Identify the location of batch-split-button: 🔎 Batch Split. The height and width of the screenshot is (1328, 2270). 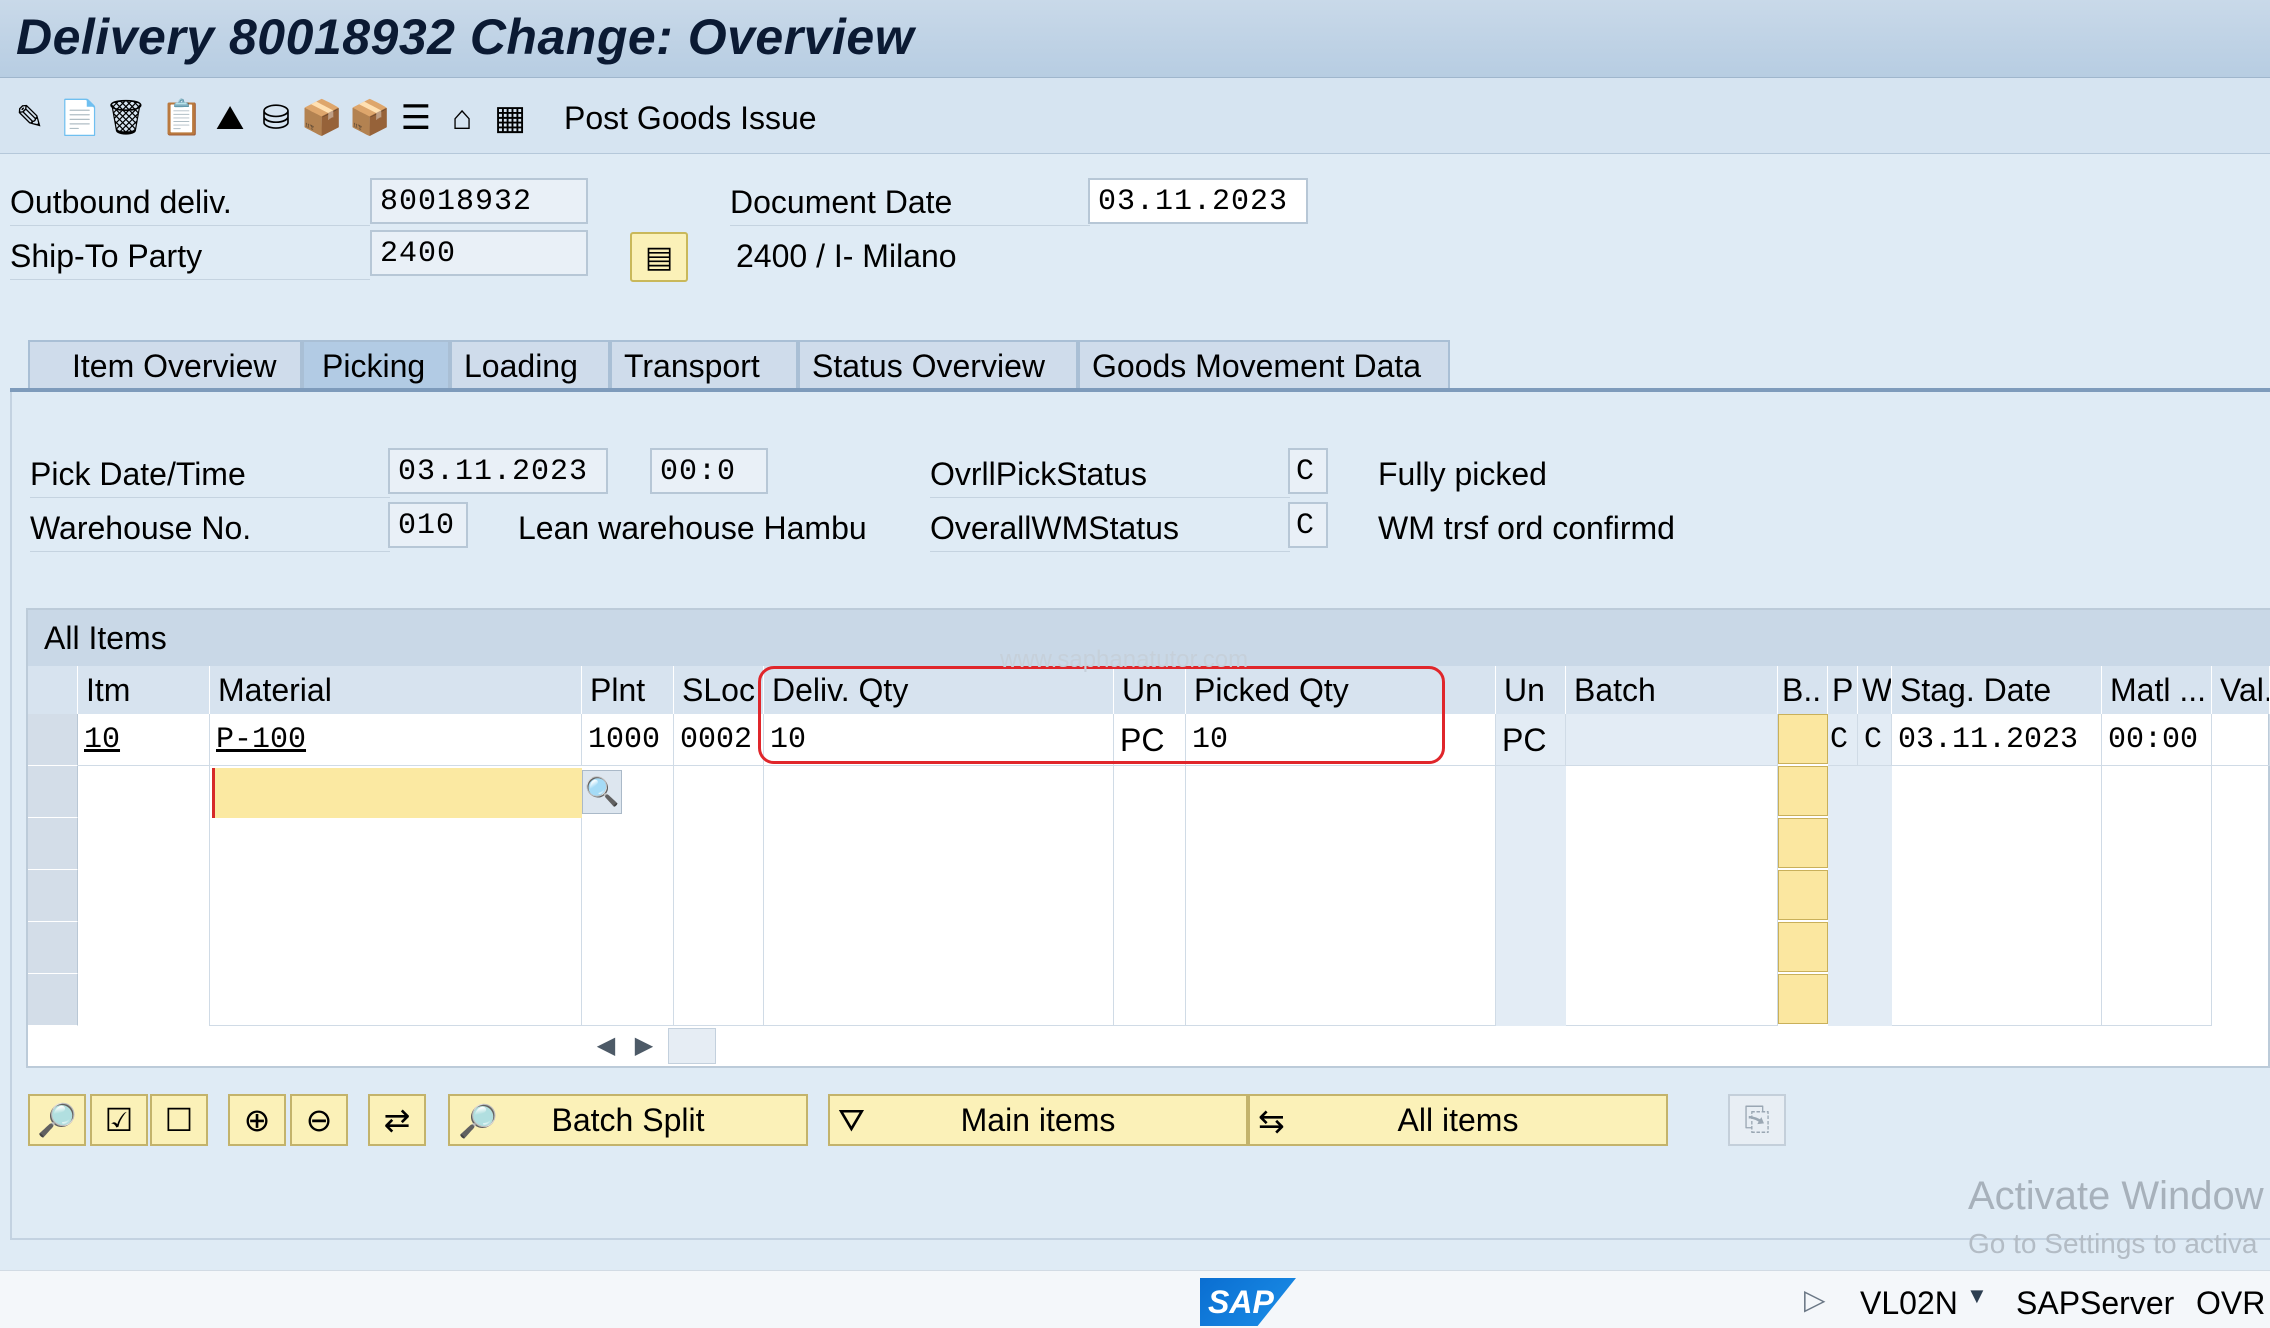
(628, 1120).